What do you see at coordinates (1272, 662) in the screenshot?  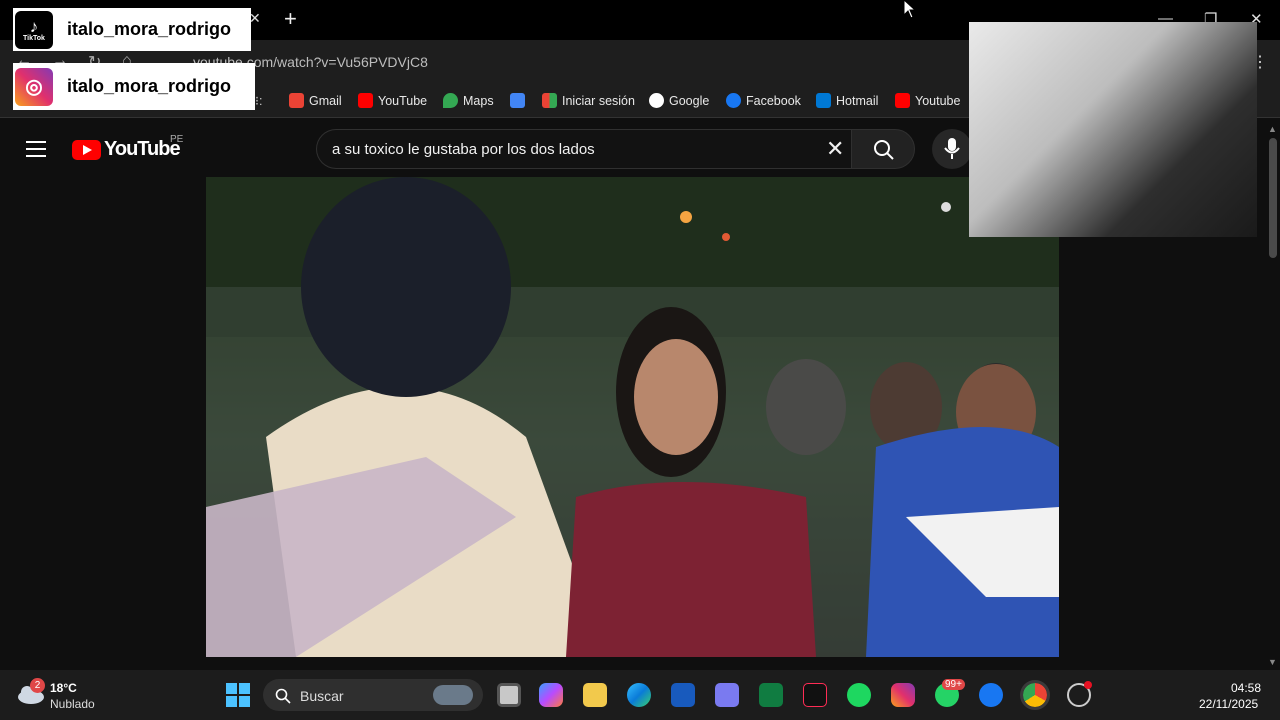 I see `scroll-down-icon: ▼` at bounding box center [1272, 662].